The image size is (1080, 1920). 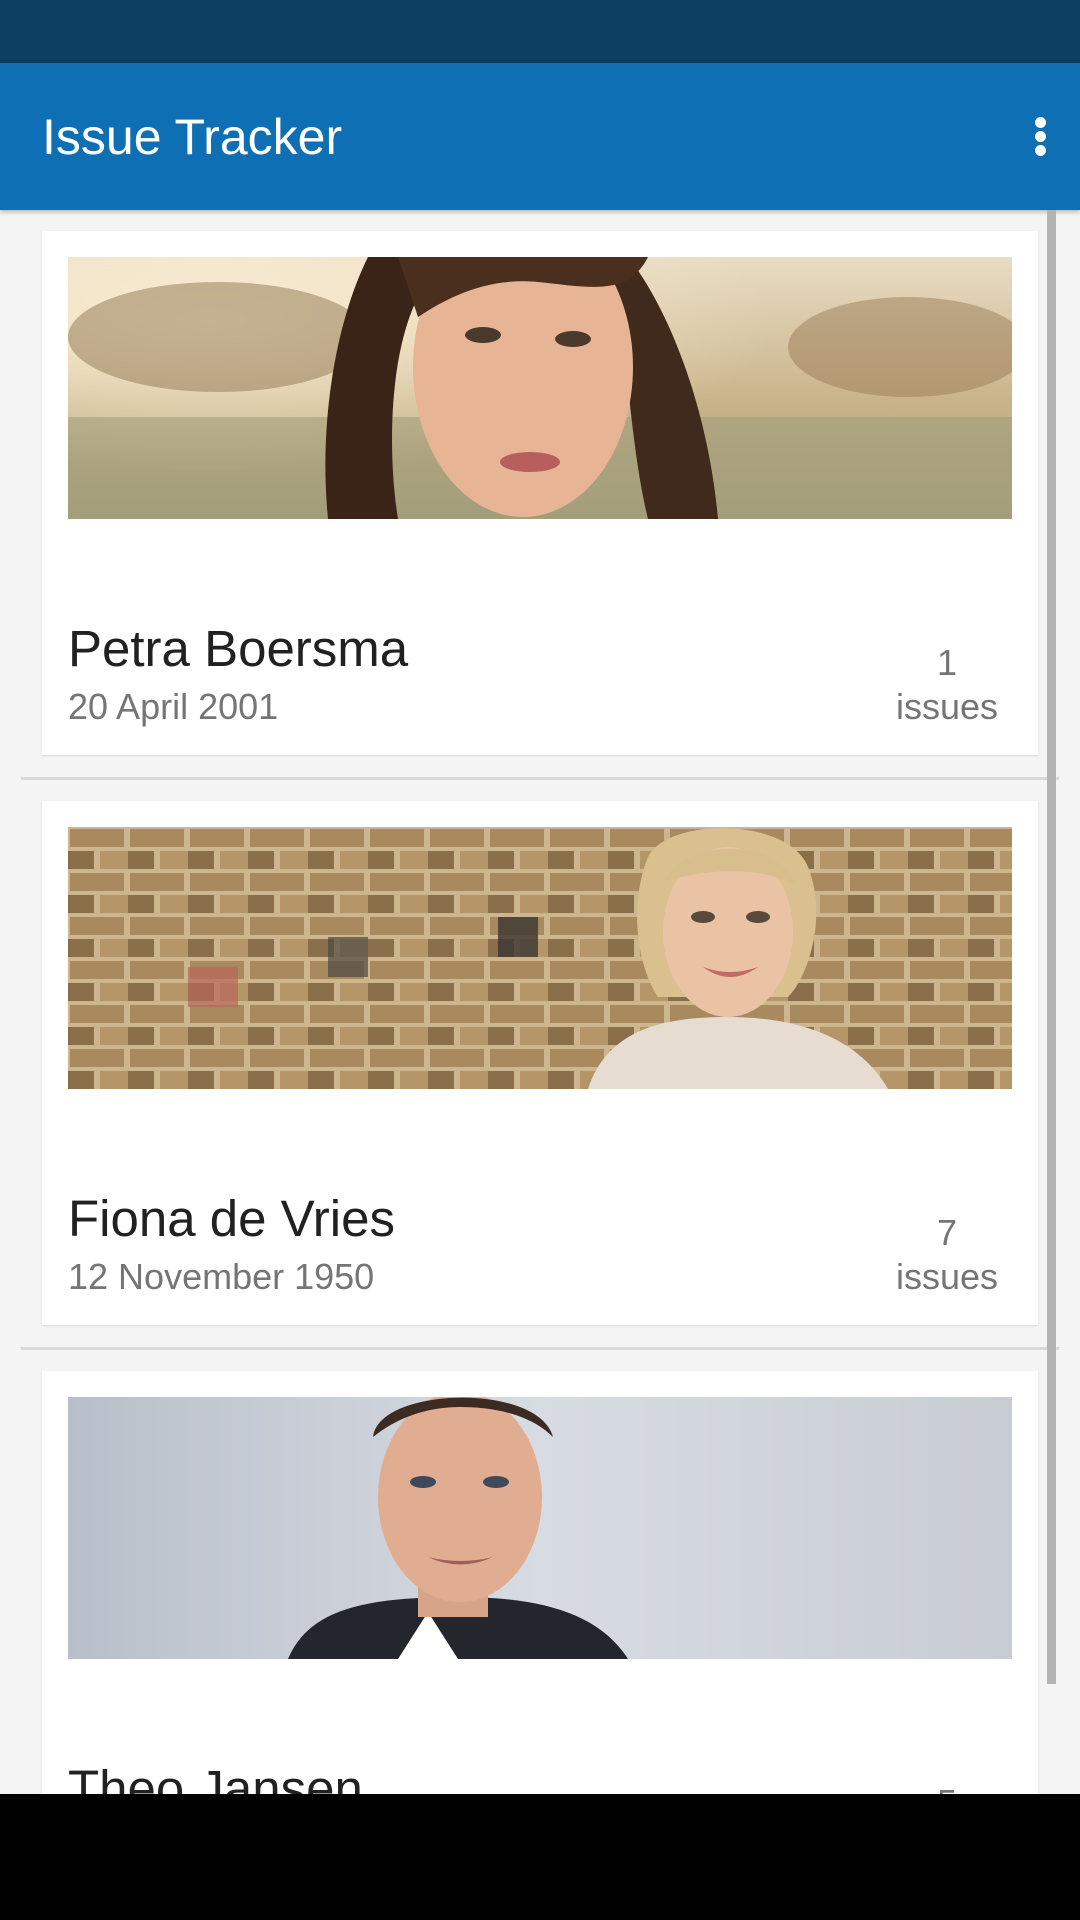 What do you see at coordinates (231, 1218) in the screenshot?
I see `person-name: Fiona de Vries` at bounding box center [231, 1218].